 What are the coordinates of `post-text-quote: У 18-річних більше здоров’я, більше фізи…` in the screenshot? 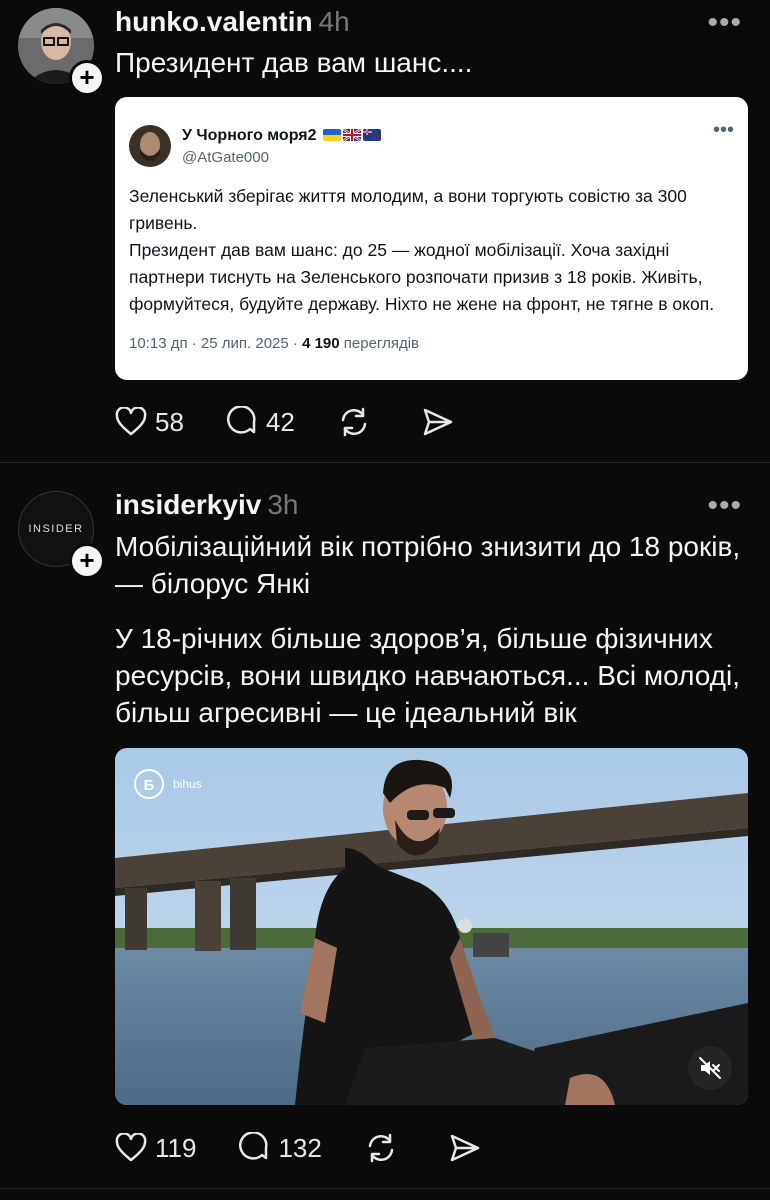 It's located at (428, 675).